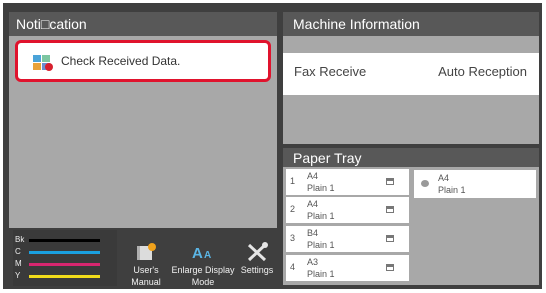 The width and height of the screenshot is (546, 293). What do you see at coordinates (444, 178) in the screenshot?
I see `bypass-size: A4` at bounding box center [444, 178].